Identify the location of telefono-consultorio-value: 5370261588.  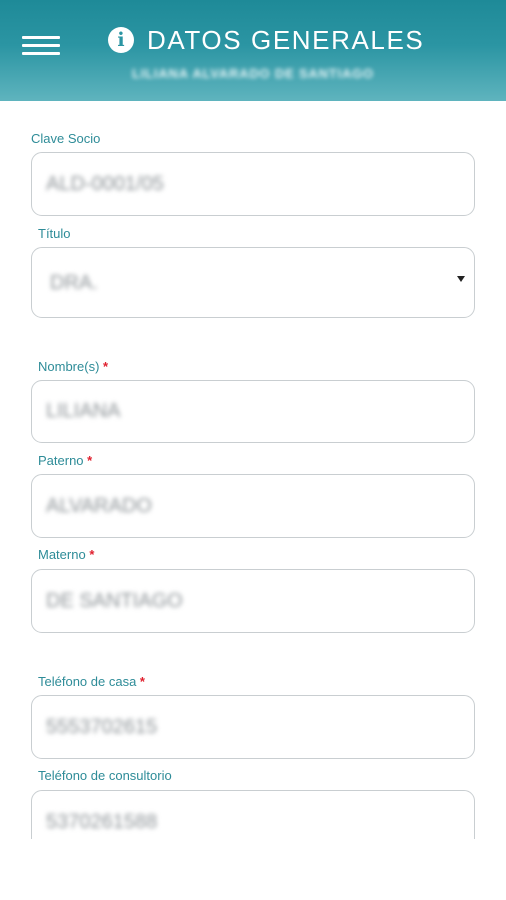
(102, 822).